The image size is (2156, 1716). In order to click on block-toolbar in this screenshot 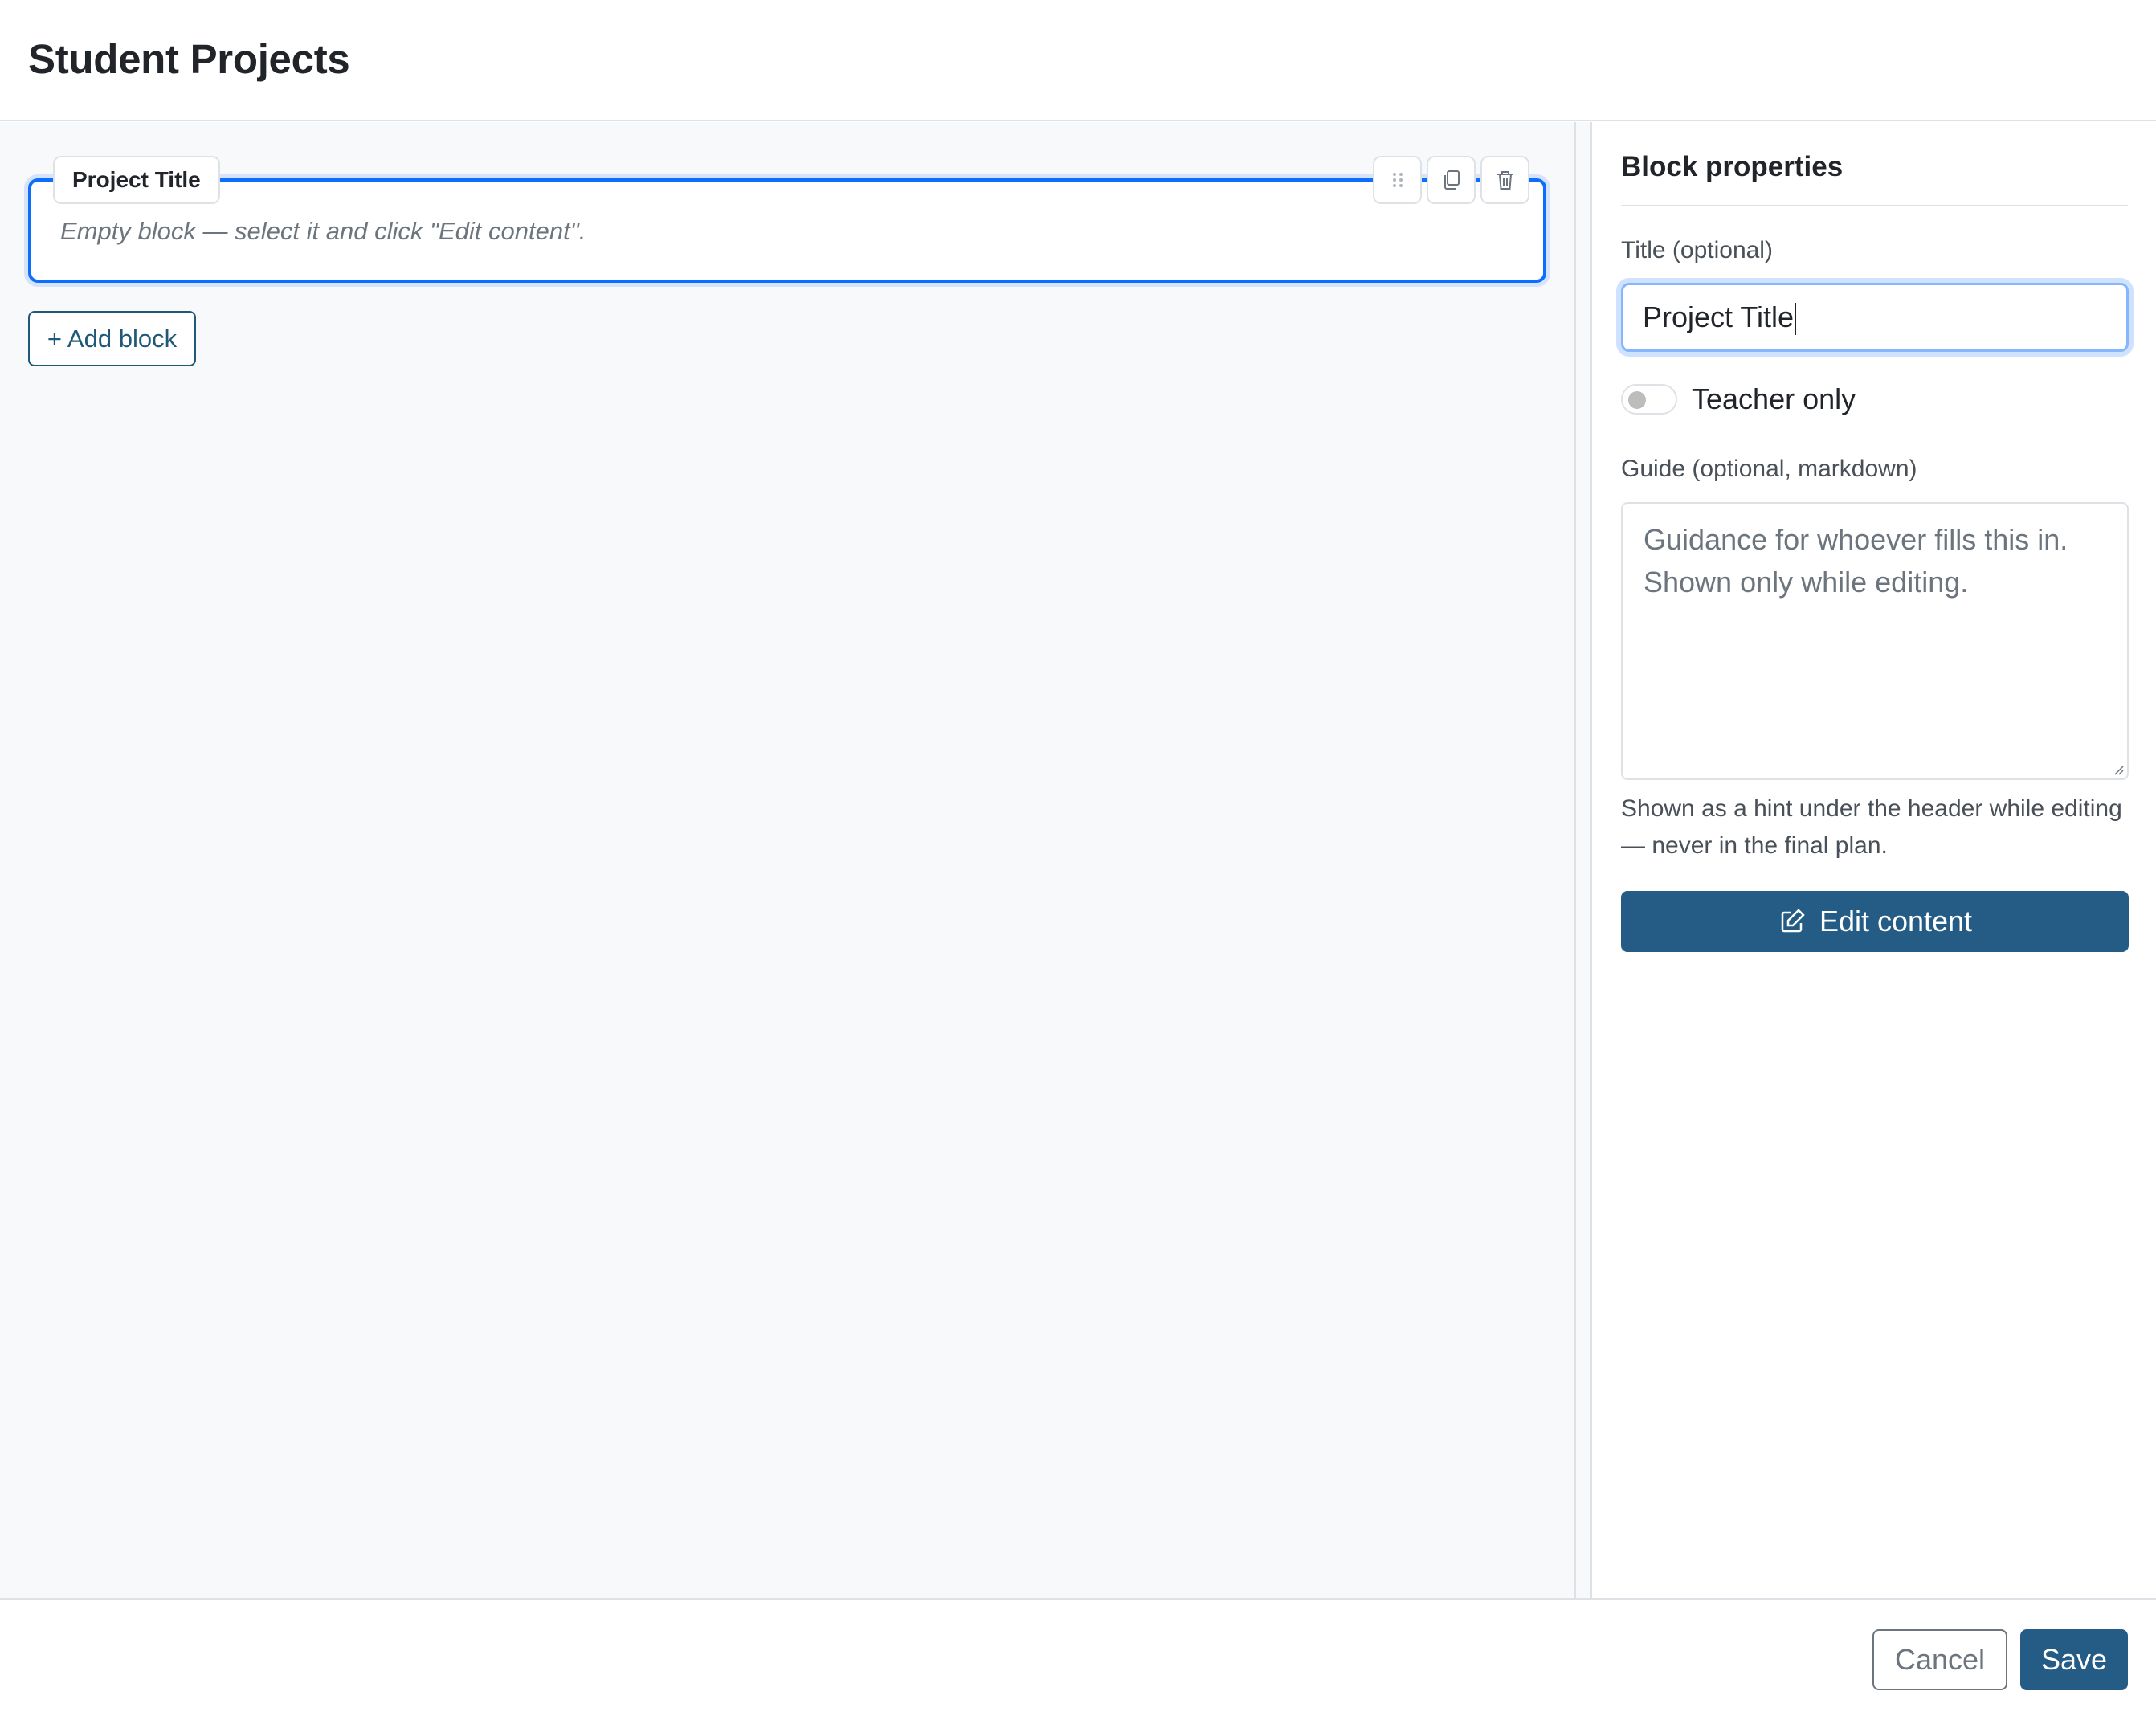, I will do `click(1451, 180)`.